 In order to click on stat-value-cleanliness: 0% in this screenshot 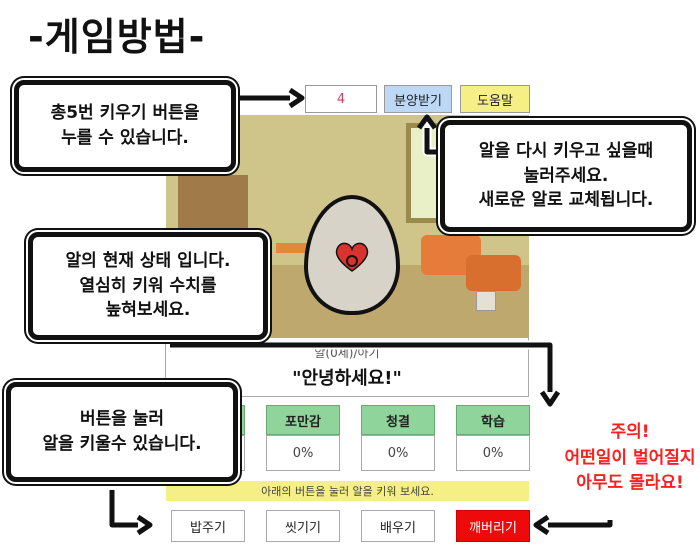, I will do `click(398, 453)`.